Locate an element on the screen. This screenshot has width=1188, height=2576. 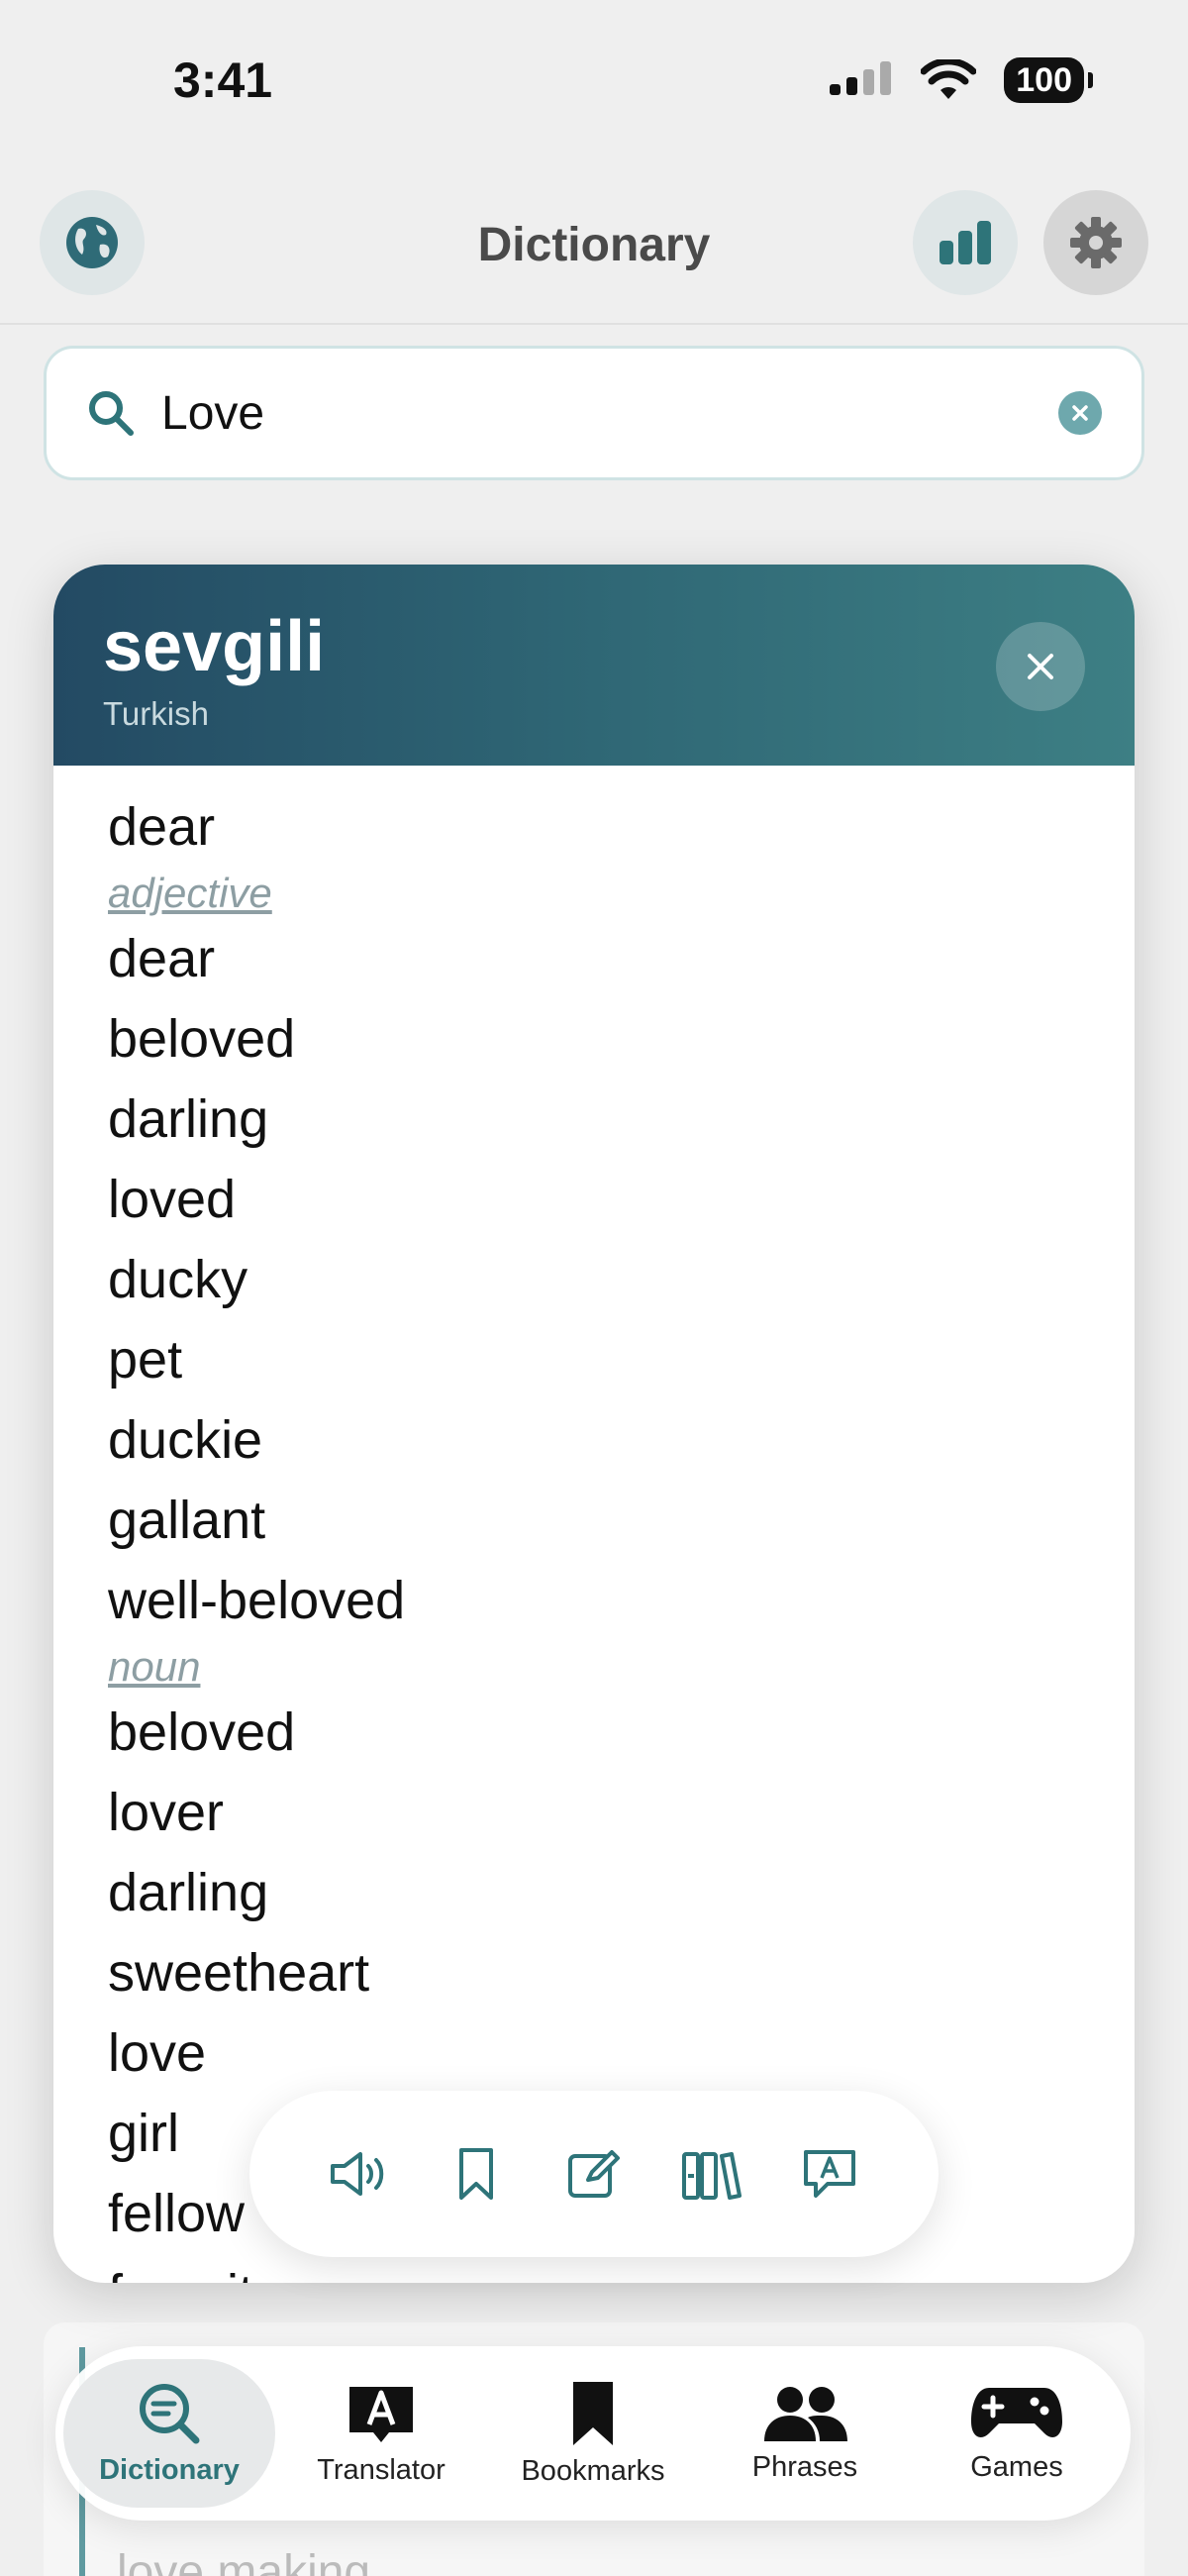
edit-note-button is located at coordinates (594, 2174).